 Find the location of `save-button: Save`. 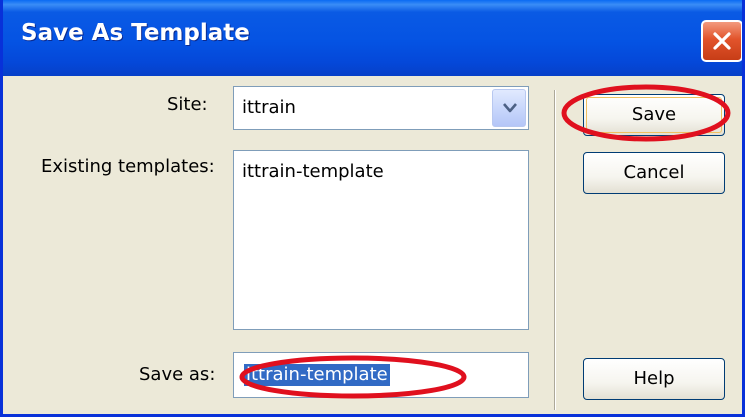

save-button: Save is located at coordinates (654, 115).